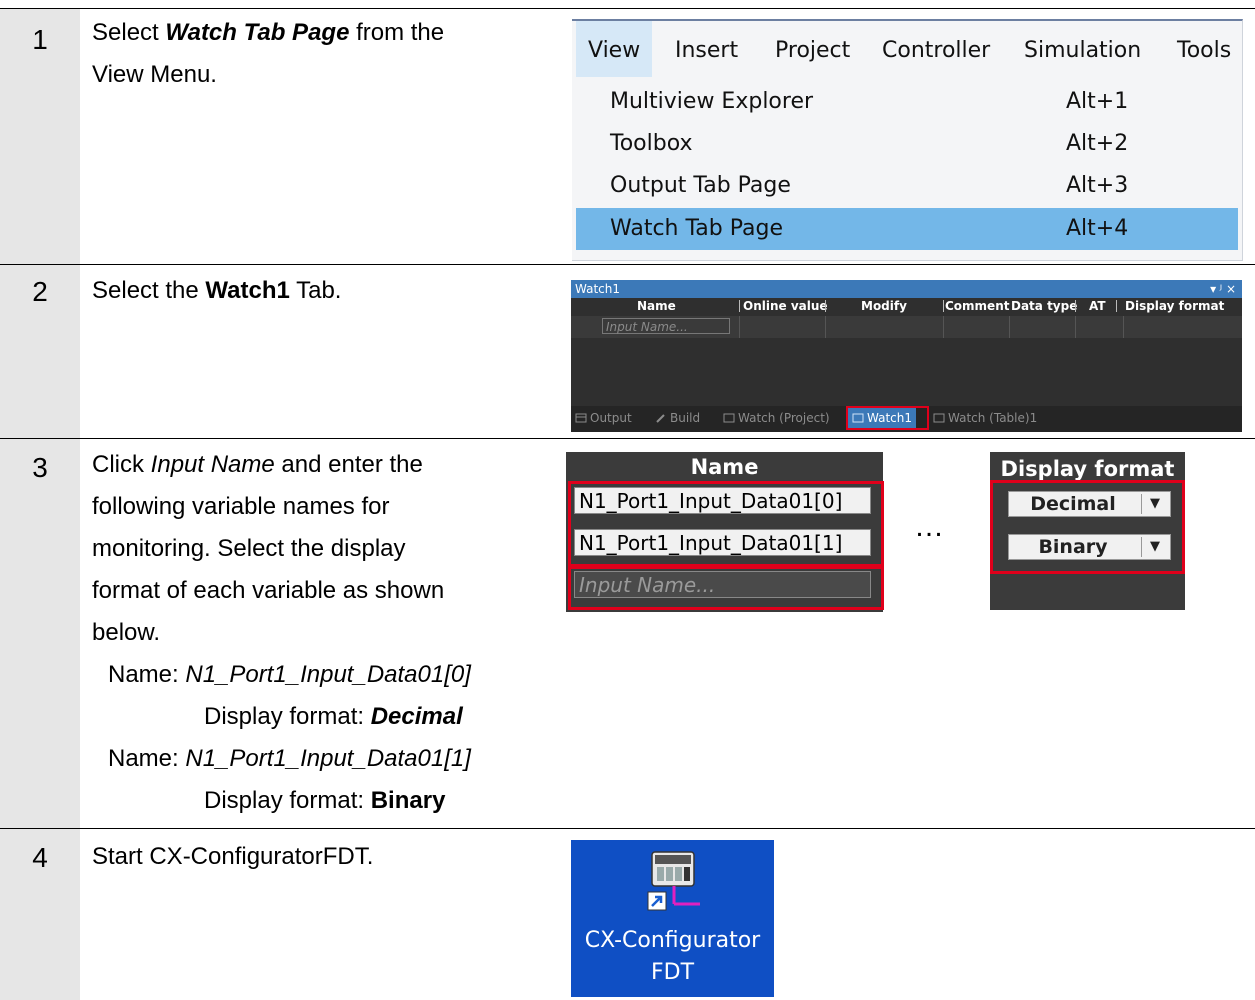 This screenshot has width=1255, height=1000. Describe the element at coordinates (785, 306) in the screenshot. I see `column-header-online-value: Online value` at that location.